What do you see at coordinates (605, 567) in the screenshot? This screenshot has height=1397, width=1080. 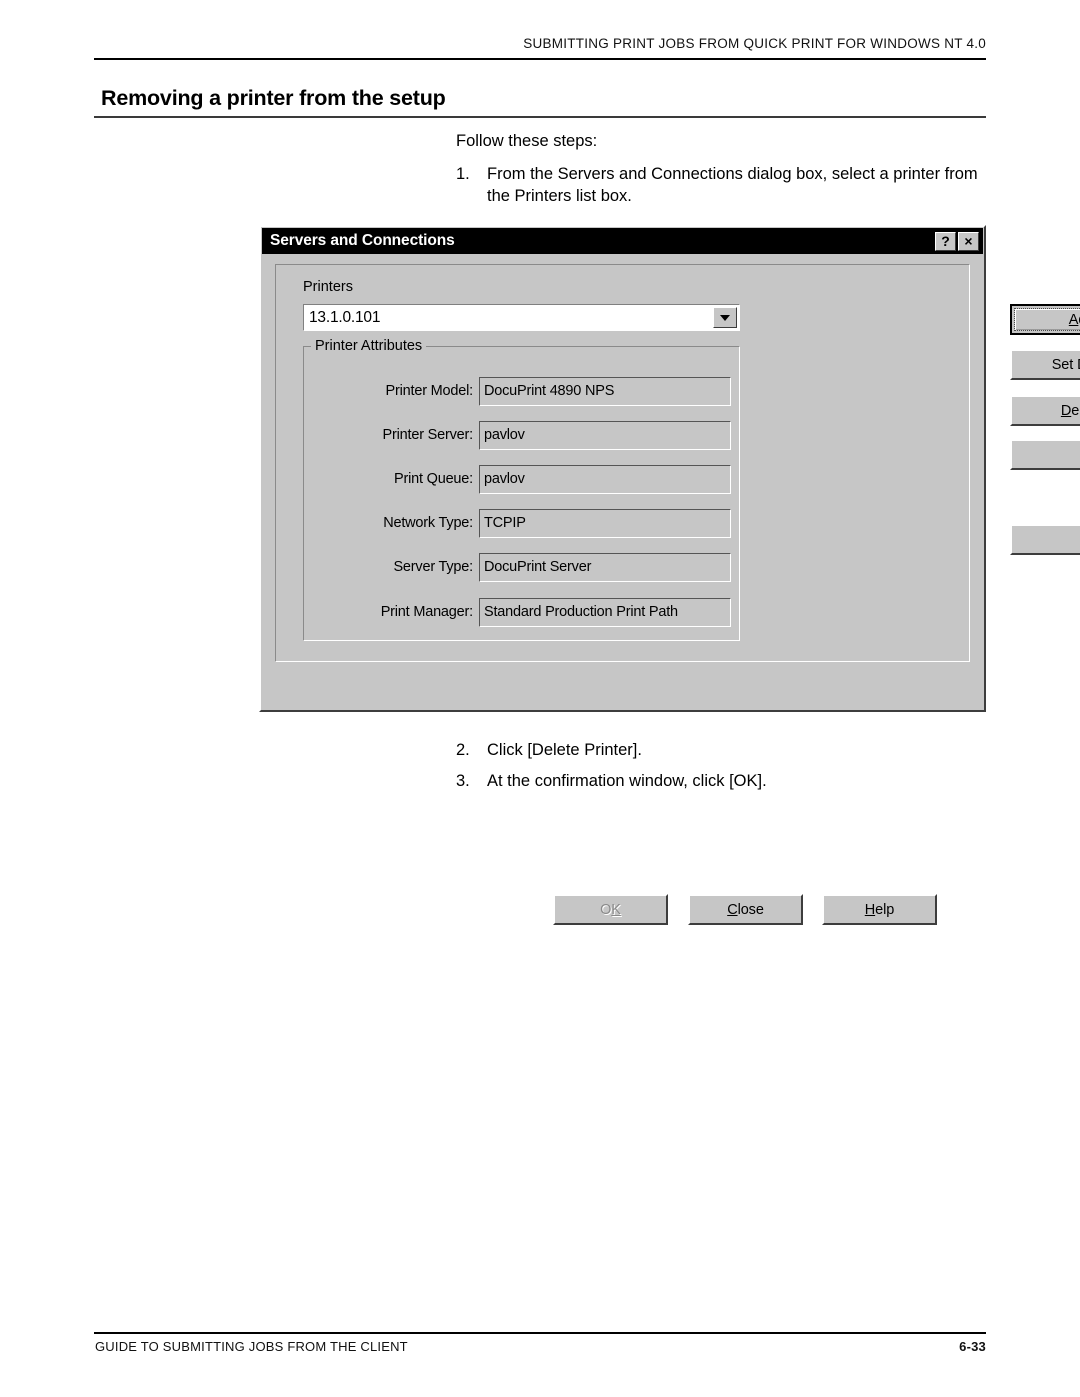 I see `attr-value-server-type: DocuPrint Server` at bounding box center [605, 567].